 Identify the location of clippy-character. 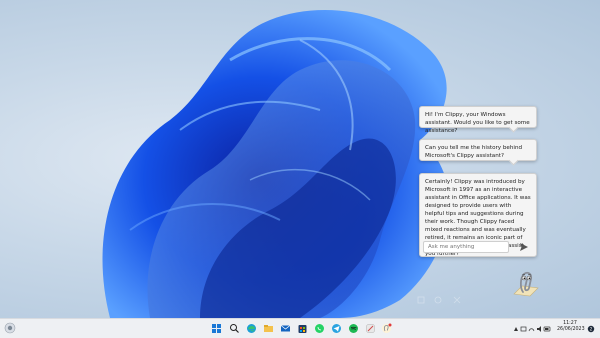
(526, 284).